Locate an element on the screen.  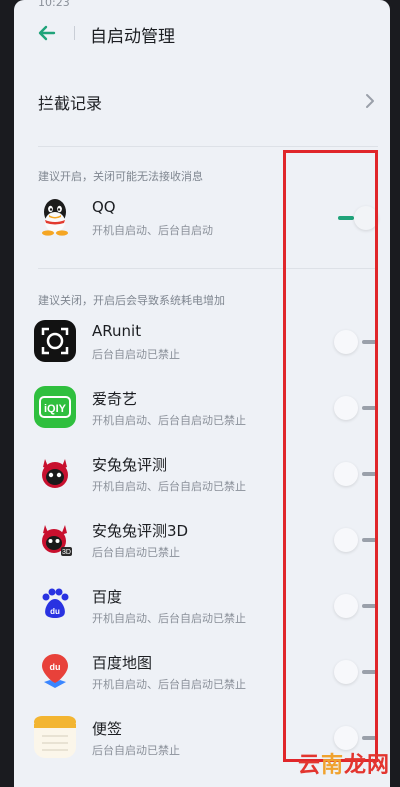
iqiyi-app-icon: iQIY is located at coordinates (55, 407).